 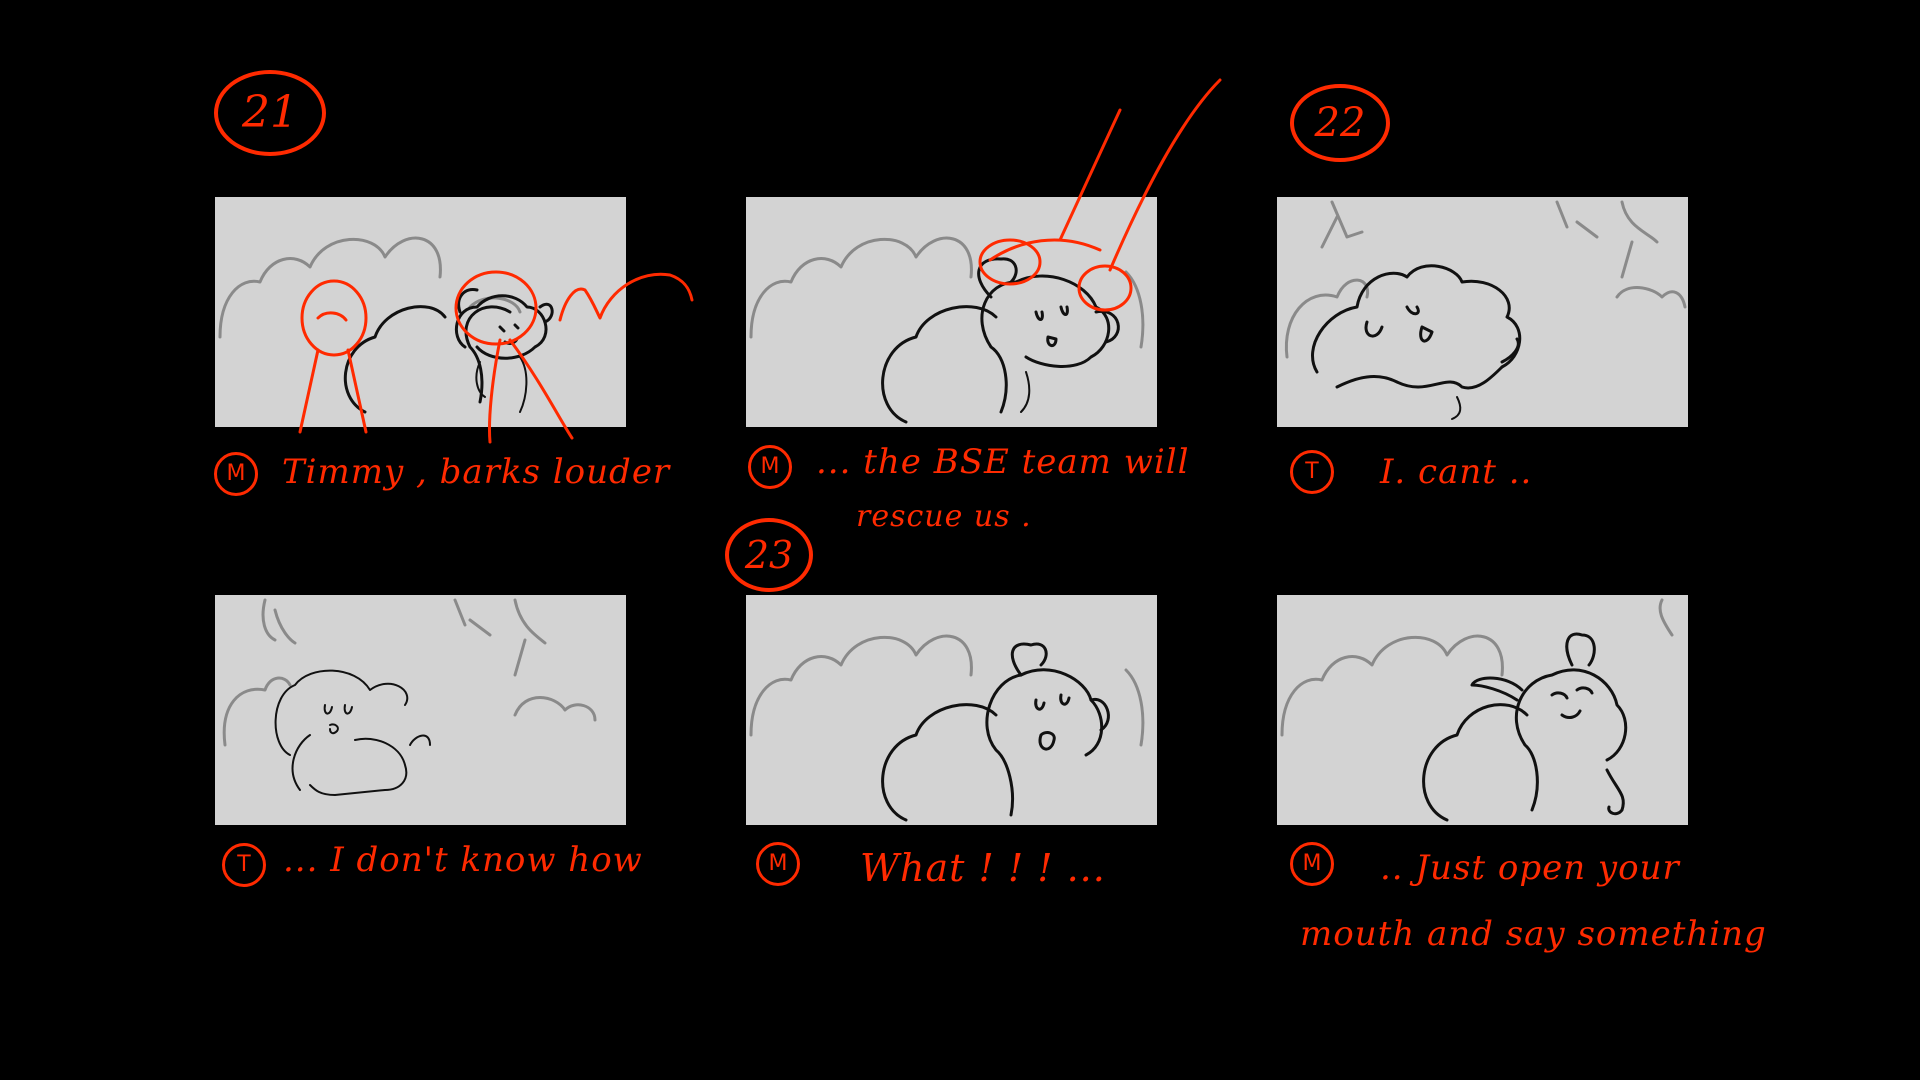 What do you see at coordinates (1533, 934) in the screenshot?
I see `panel-6-dialogue-line-2: mouth and say something` at bounding box center [1533, 934].